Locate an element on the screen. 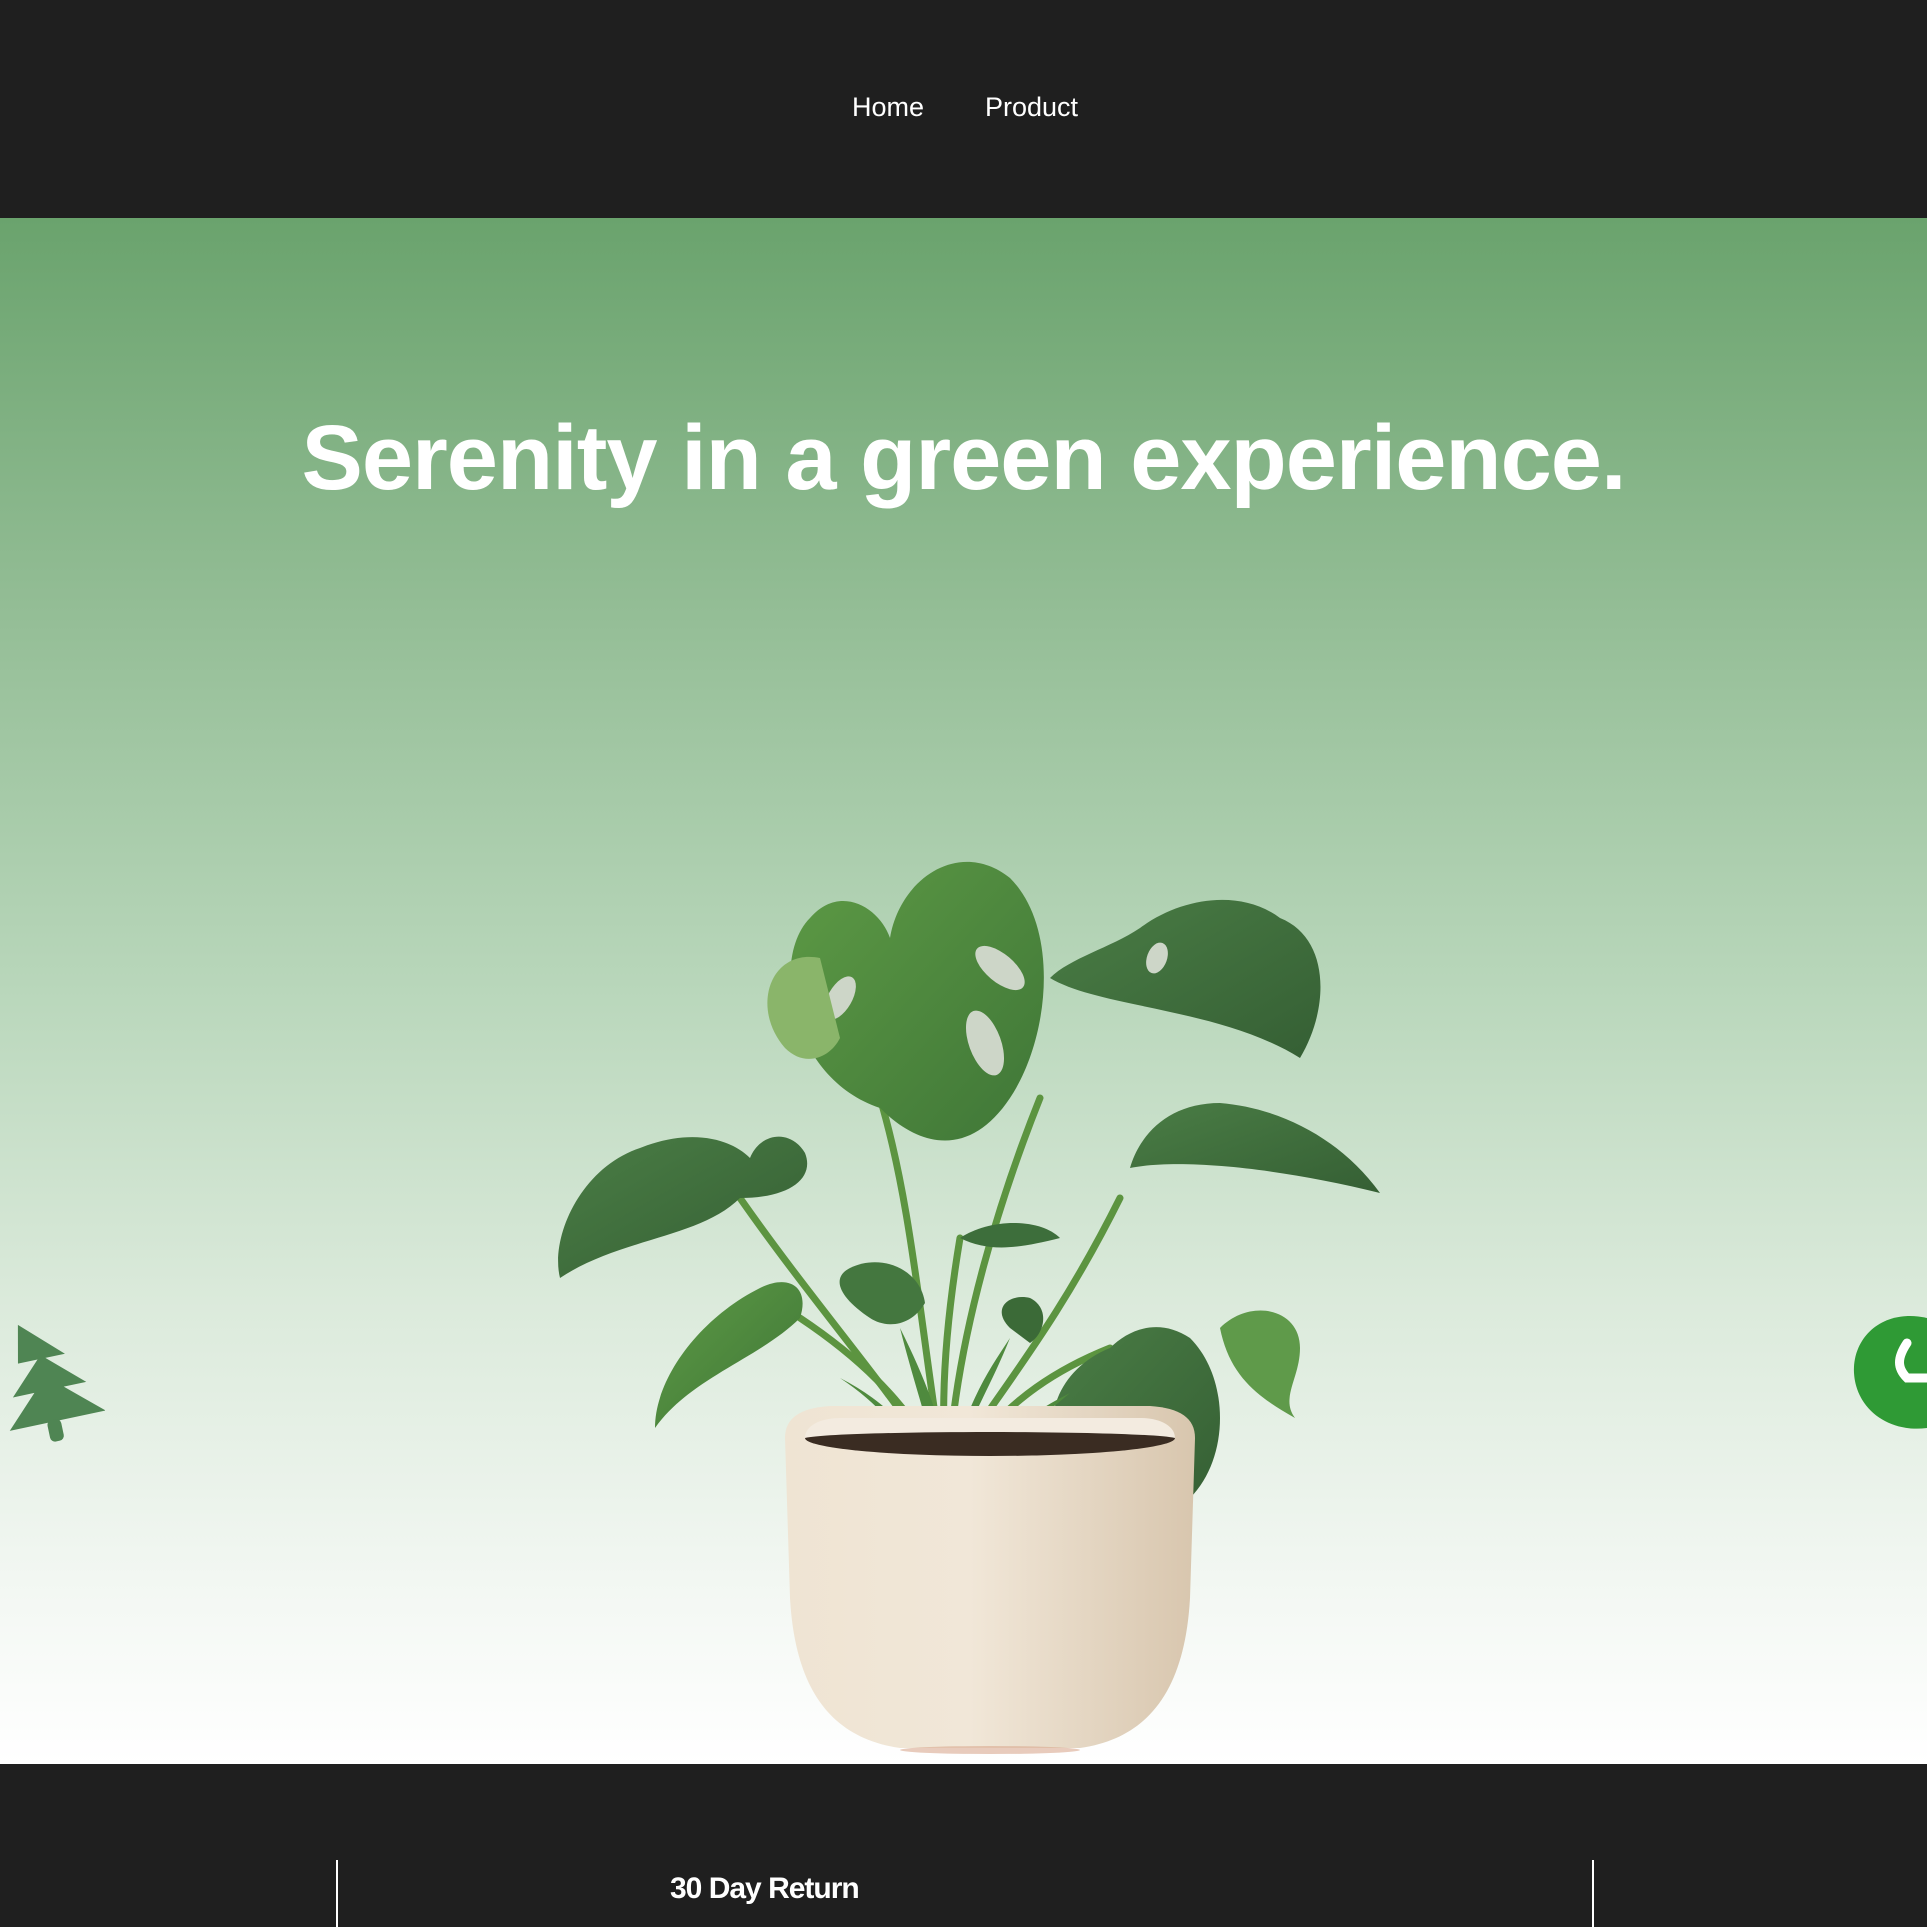  nav-link-home: Home is located at coordinates (888, 107).